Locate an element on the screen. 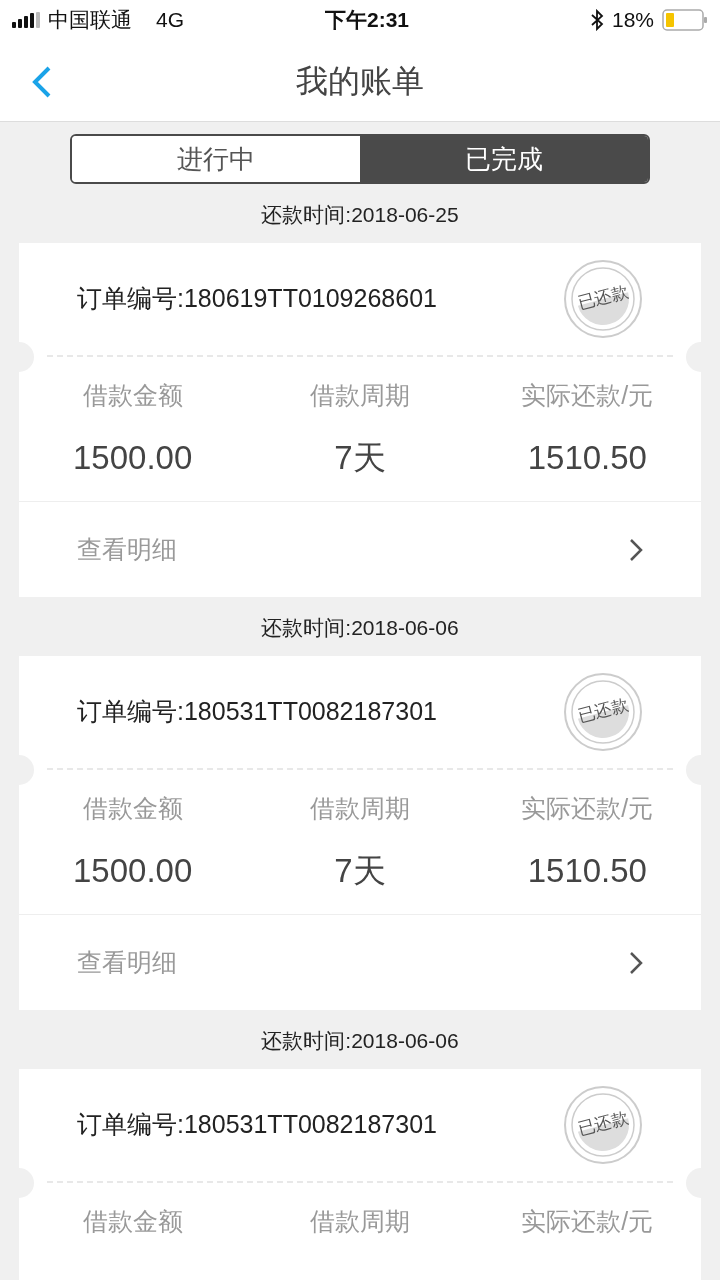 The height and width of the screenshot is (1280, 720). page-title: 我的账单 is located at coordinates (360, 81).